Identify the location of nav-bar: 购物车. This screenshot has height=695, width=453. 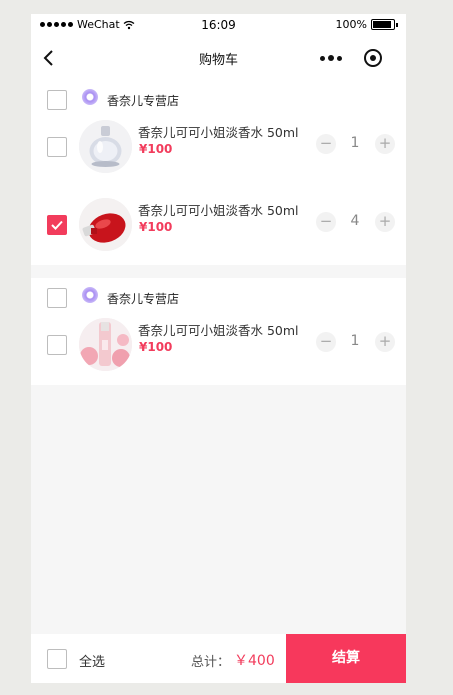
(218, 58).